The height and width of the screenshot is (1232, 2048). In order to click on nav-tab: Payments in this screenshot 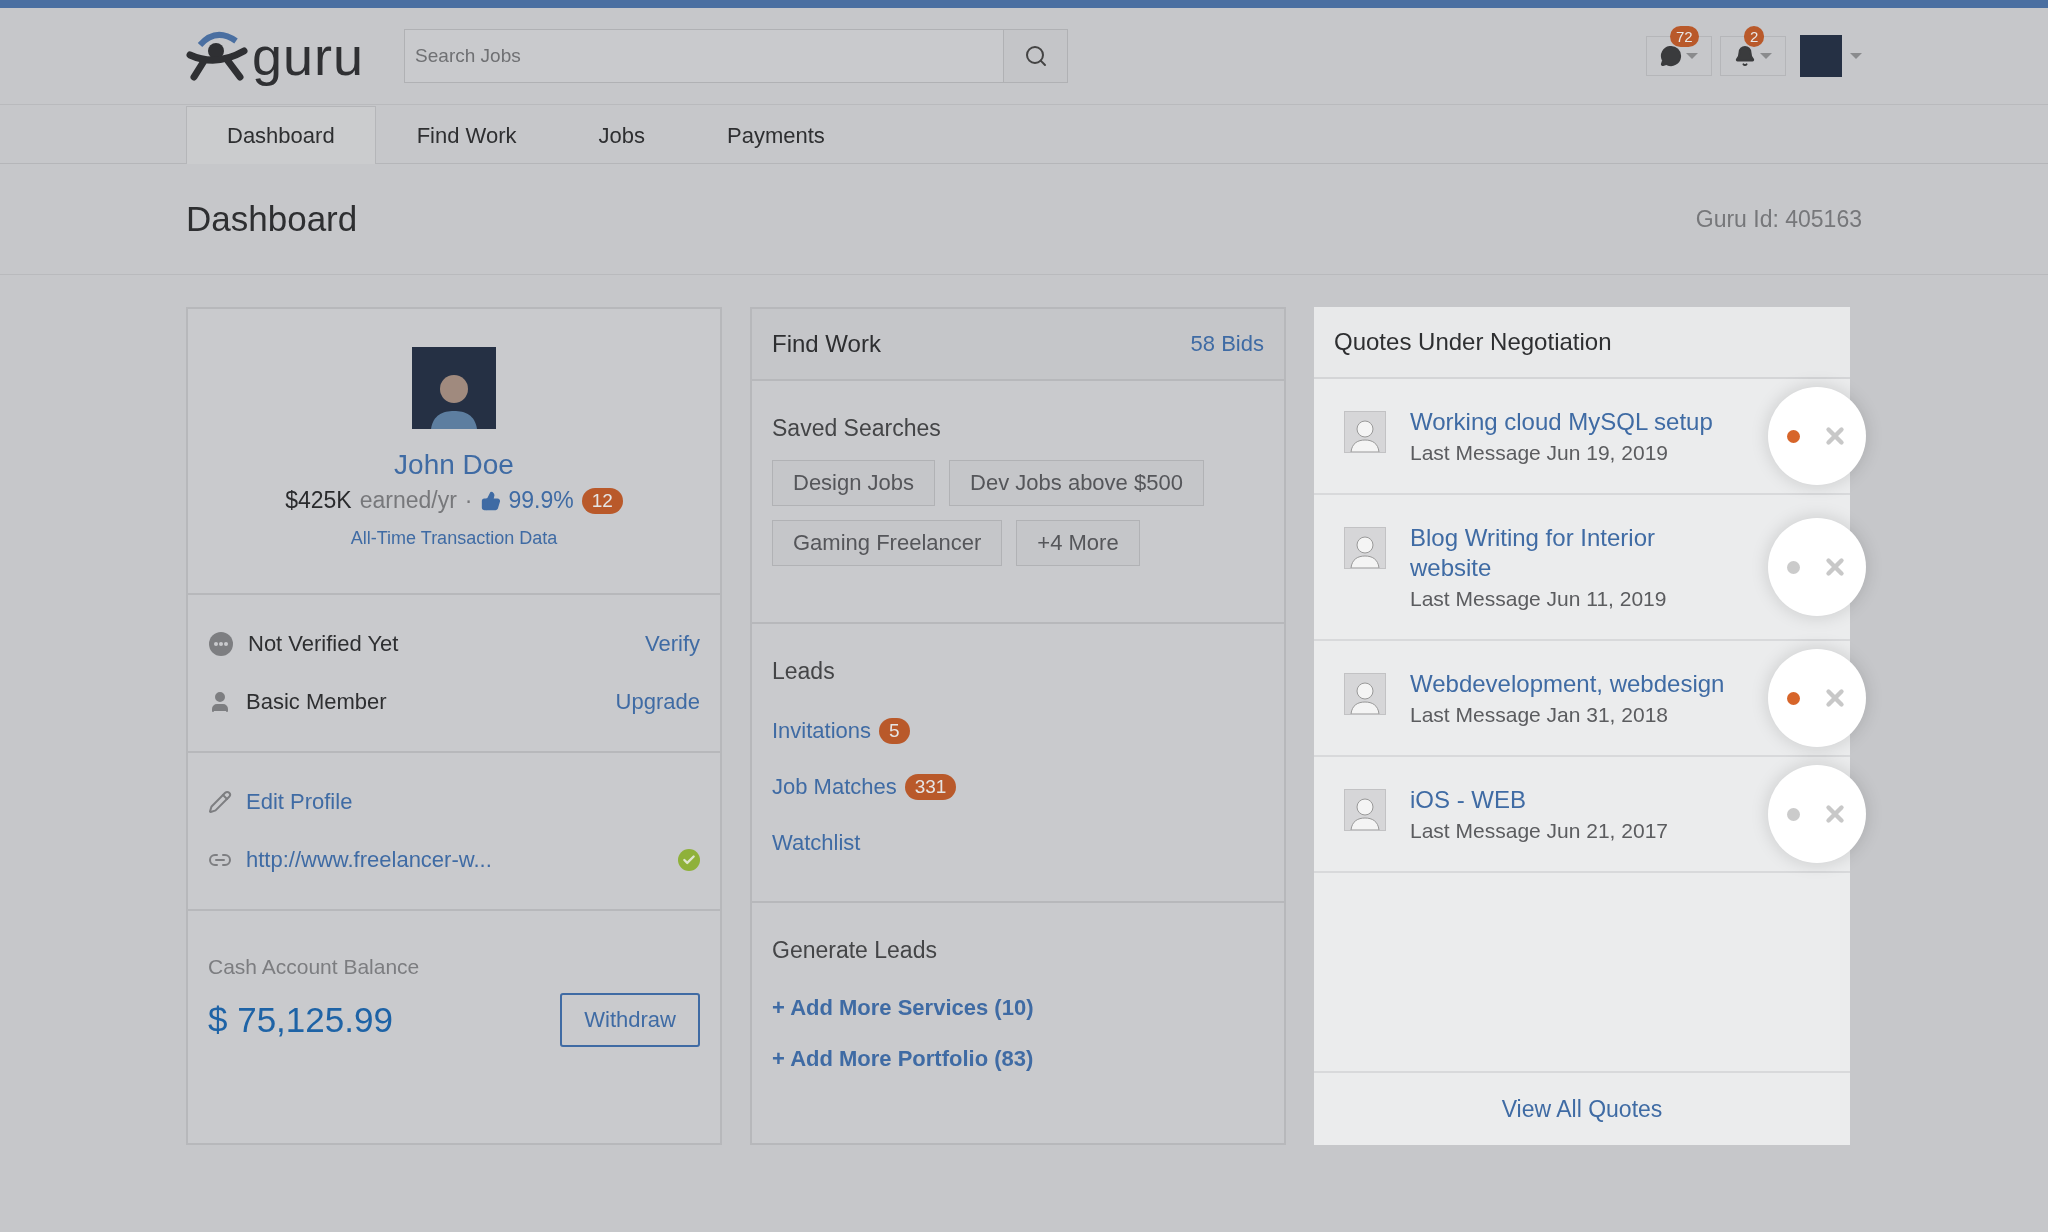, I will do `click(775, 135)`.